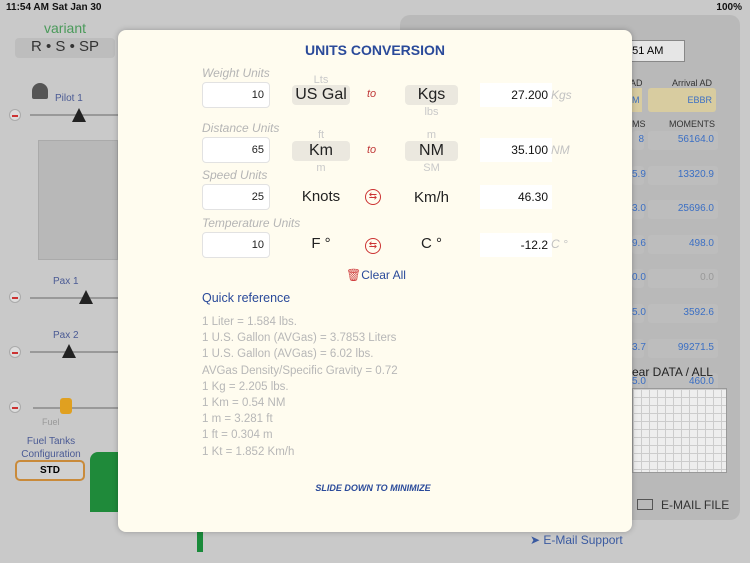 Image resolution: width=750 pixels, height=563 pixels. Describe the element at coordinates (639, 313) in the screenshot. I see `arm-cell: 5.0` at that location.